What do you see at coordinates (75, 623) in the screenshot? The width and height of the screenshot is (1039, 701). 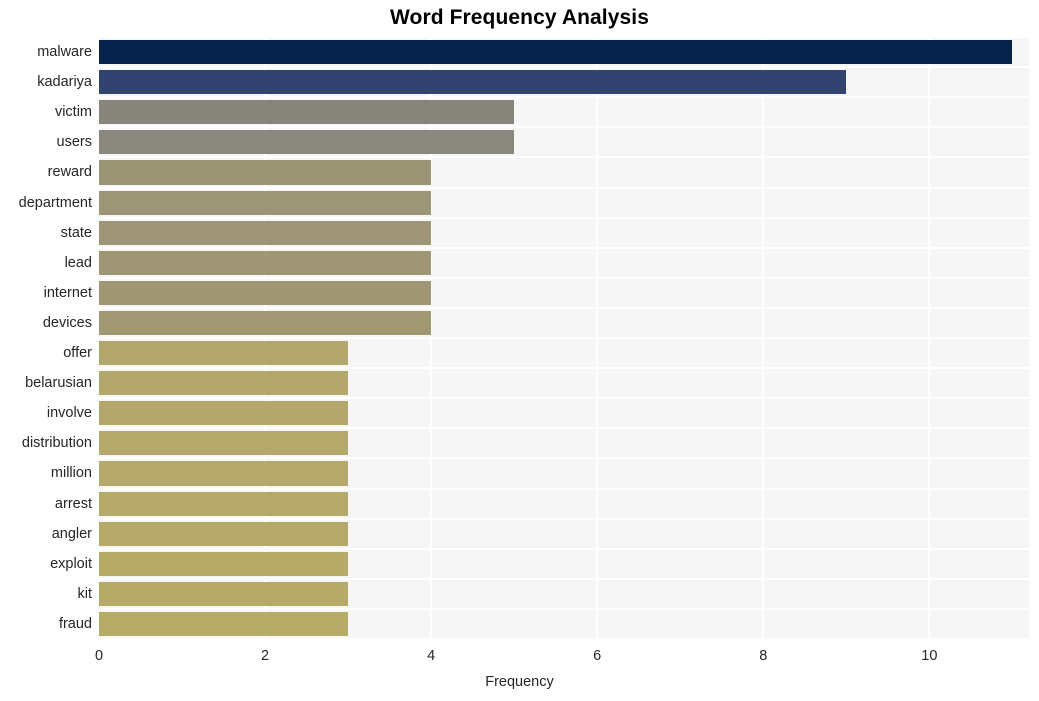 I see `y-axis-tick-label: fraud` at bounding box center [75, 623].